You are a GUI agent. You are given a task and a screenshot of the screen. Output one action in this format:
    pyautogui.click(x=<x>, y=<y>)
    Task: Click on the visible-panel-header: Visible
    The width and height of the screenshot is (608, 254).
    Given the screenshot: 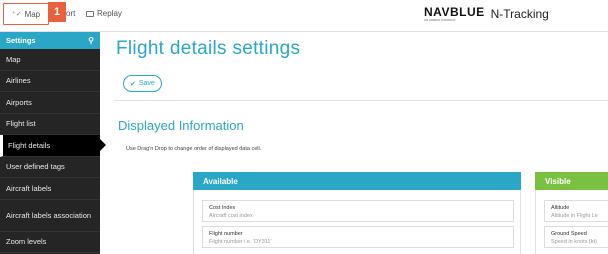 What is the action you would take?
    pyautogui.click(x=571, y=181)
    